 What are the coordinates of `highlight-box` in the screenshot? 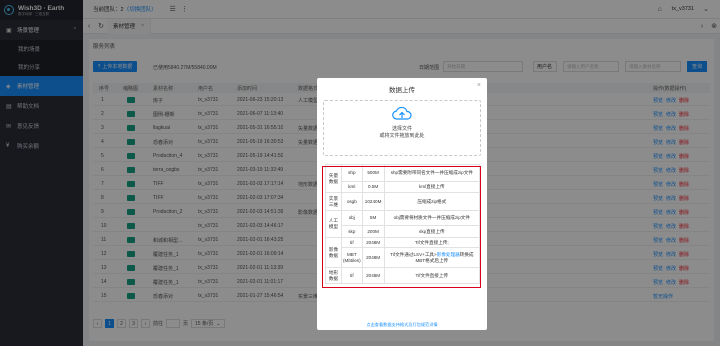 It's located at (401, 227).